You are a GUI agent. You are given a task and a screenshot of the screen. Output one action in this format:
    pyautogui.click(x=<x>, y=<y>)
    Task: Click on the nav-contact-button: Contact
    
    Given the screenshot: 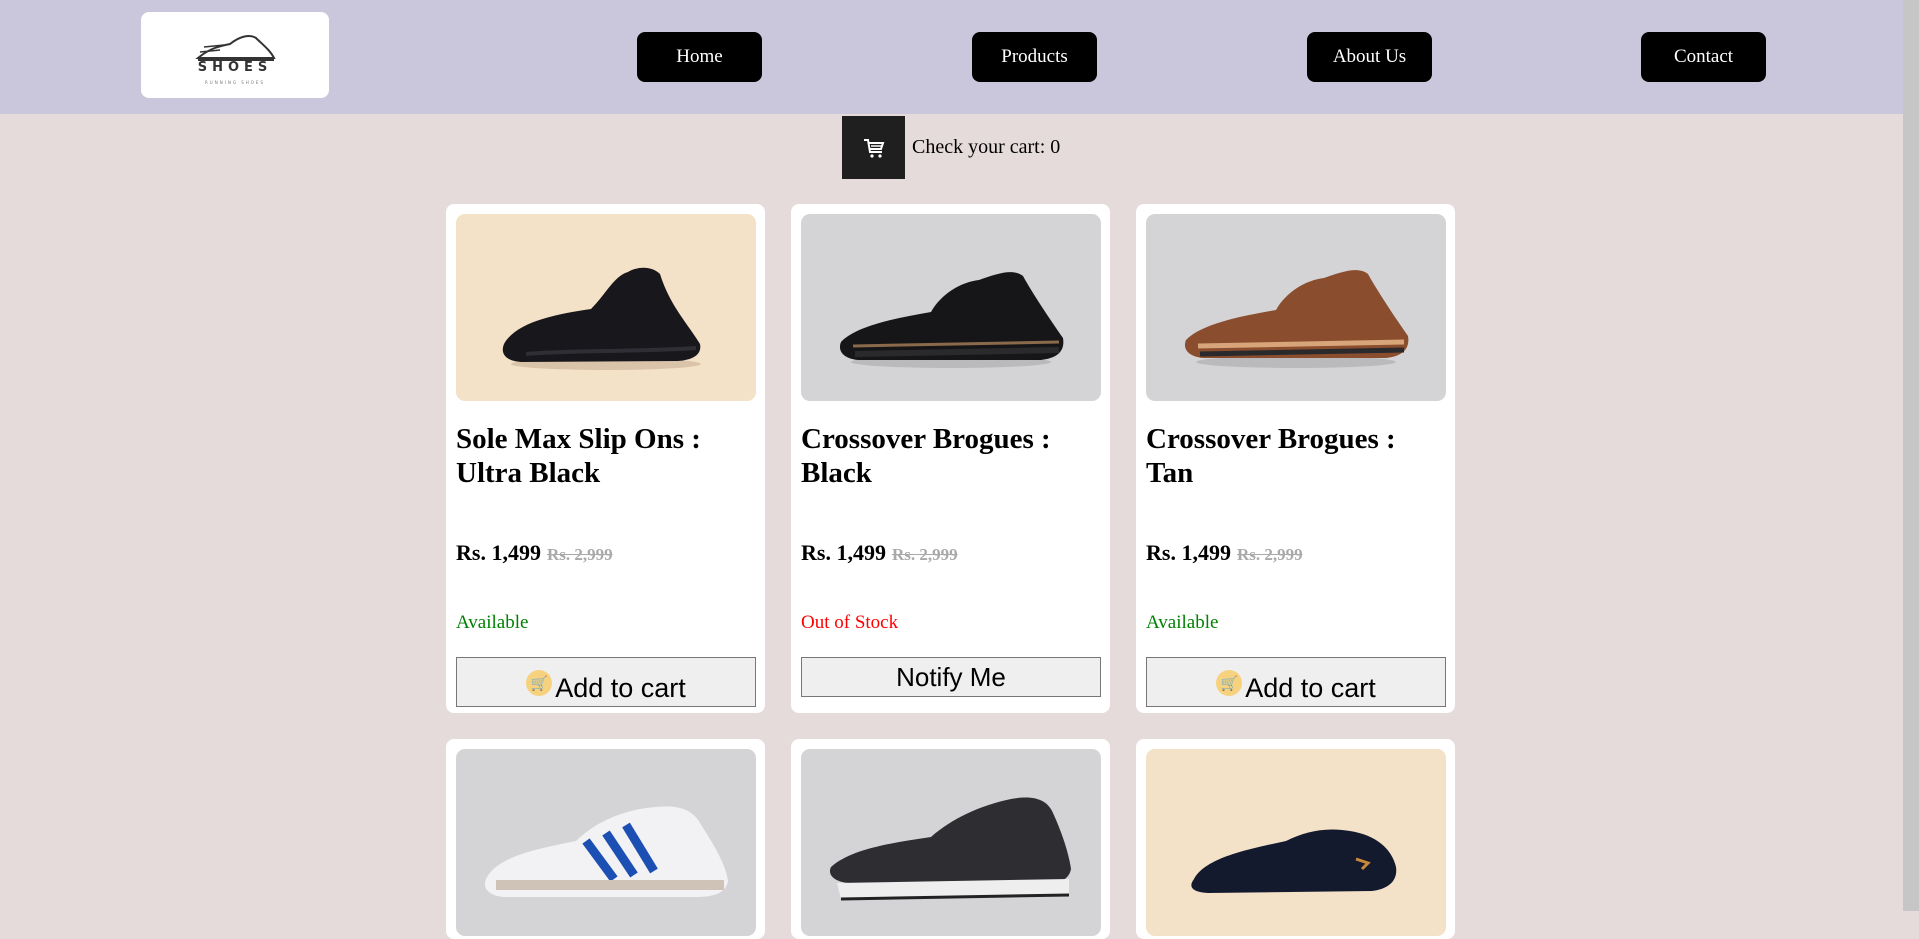 What is the action you would take?
    pyautogui.click(x=1703, y=57)
    